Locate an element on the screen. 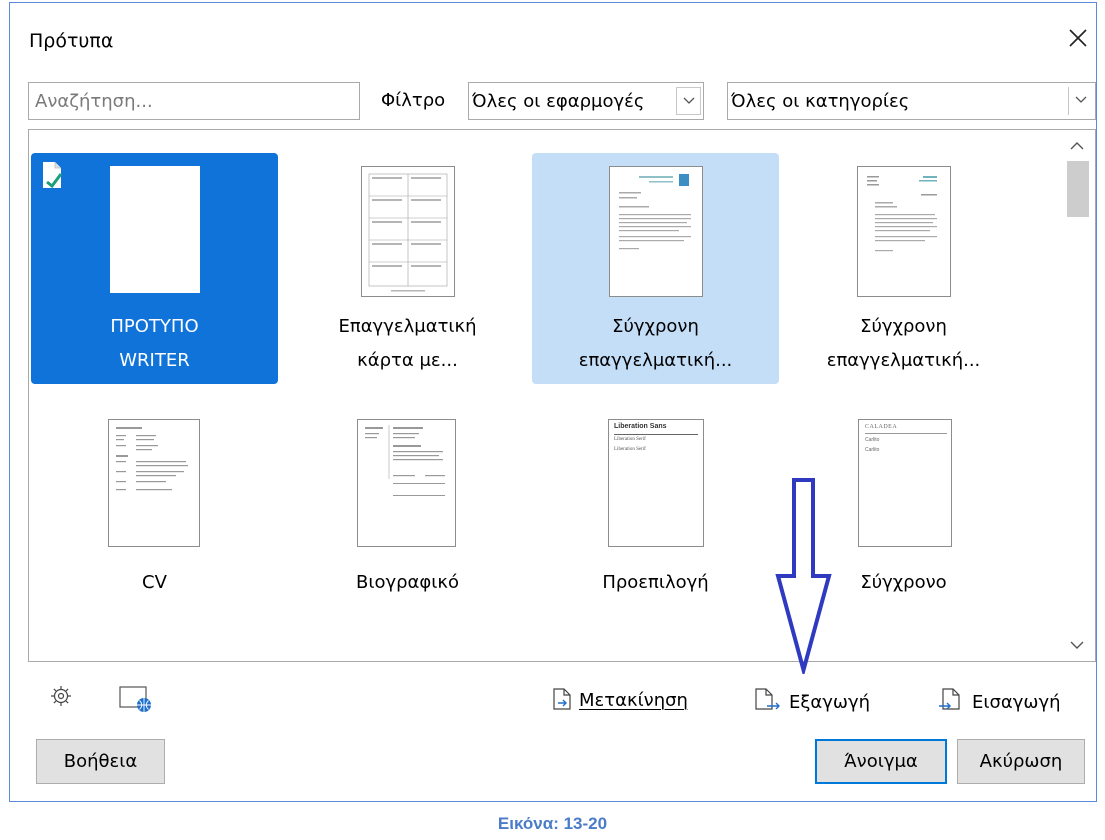 The image size is (1105, 840). import-button: Εισαγωγή is located at coordinates (999, 700).